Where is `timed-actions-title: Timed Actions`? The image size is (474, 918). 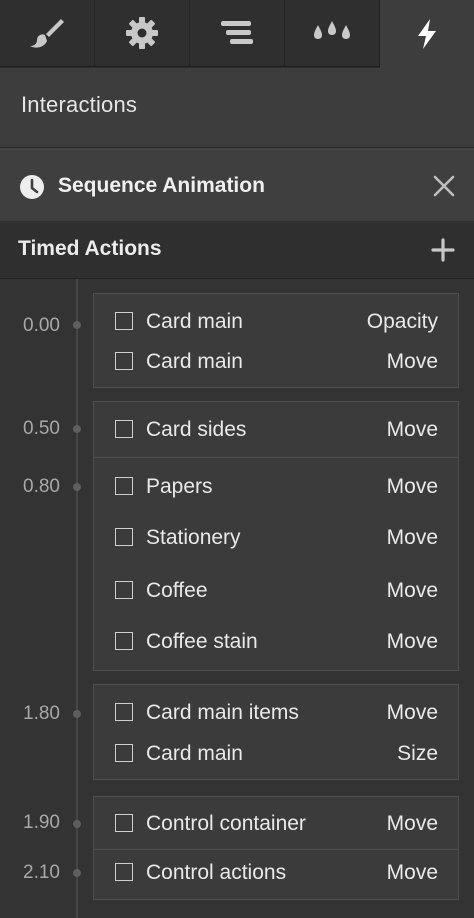 timed-actions-title: Timed Actions is located at coordinates (90, 248).